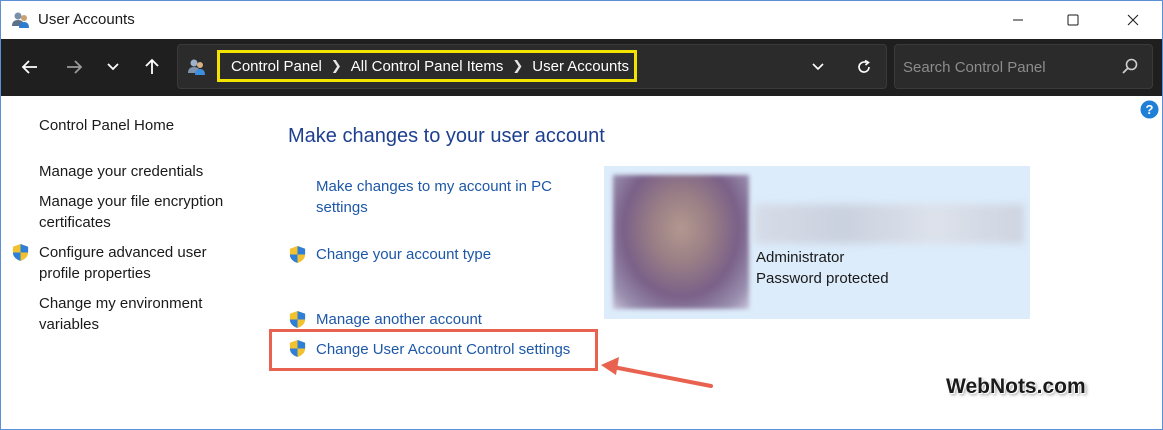 This screenshot has height=430, width=1163. What do you see at coordinates (1133, 20) in the screenshot?
I see `close-button` at bounding box center [1133, 20].